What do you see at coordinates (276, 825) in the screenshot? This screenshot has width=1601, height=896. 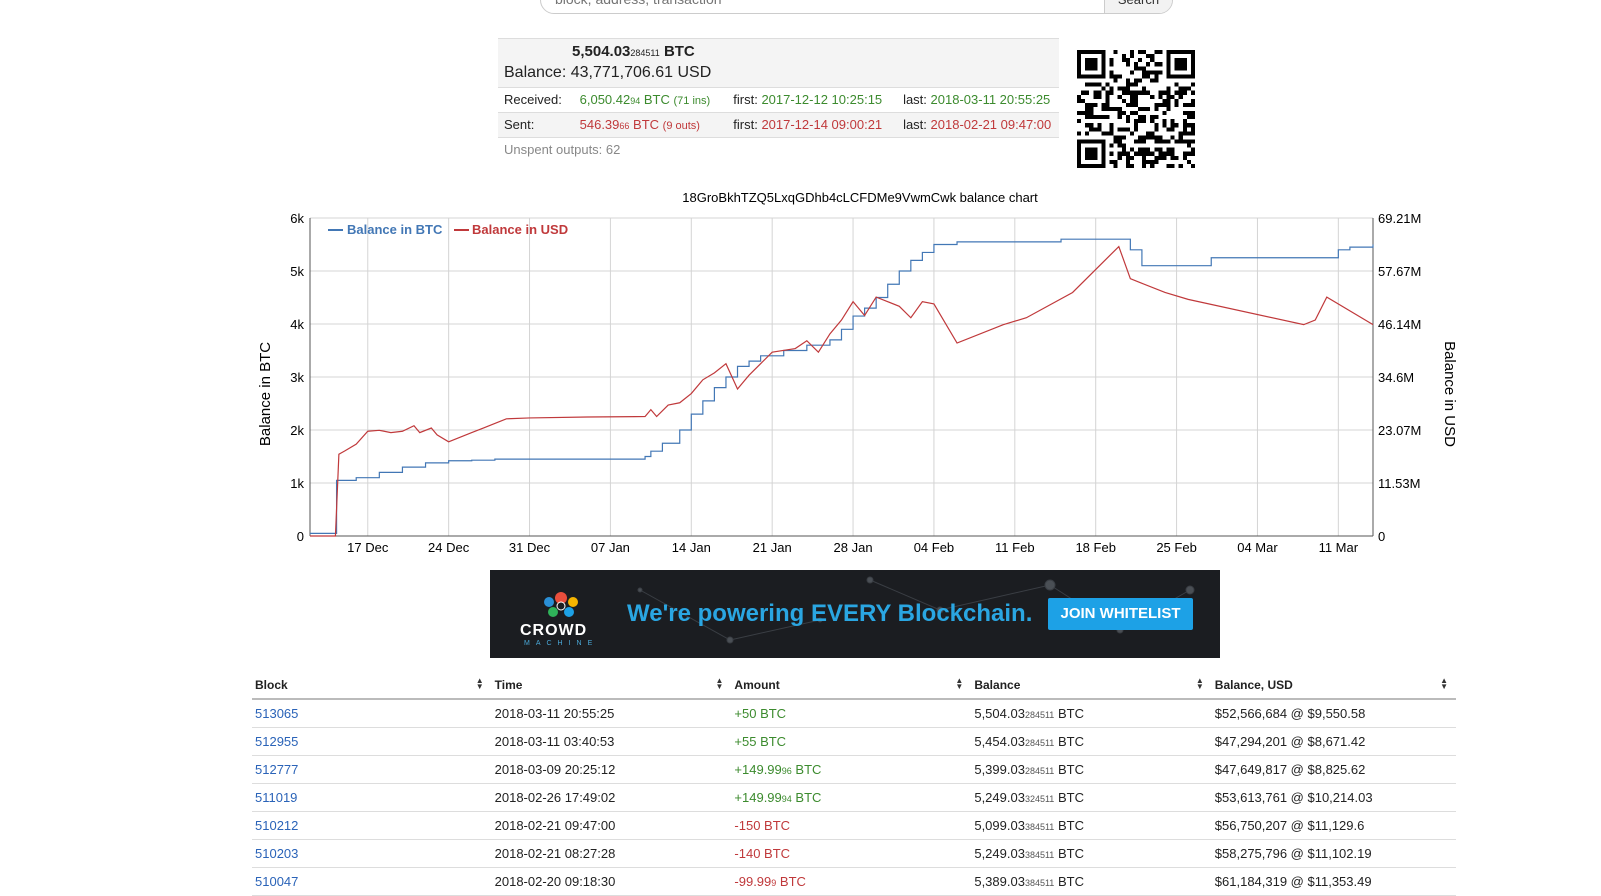 I see `block-link: 510212` at bounding box center [276, 825].